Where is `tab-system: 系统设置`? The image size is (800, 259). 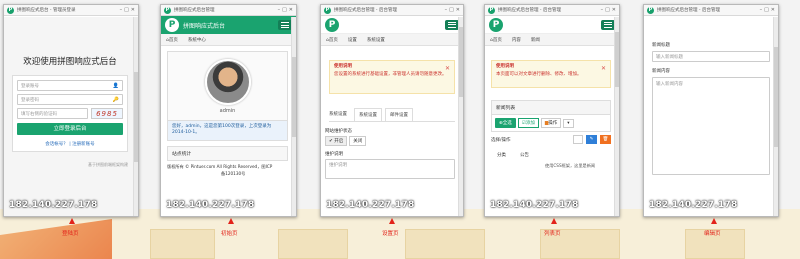 tab-system: 系统设置 is located at coordinates (338, 114).